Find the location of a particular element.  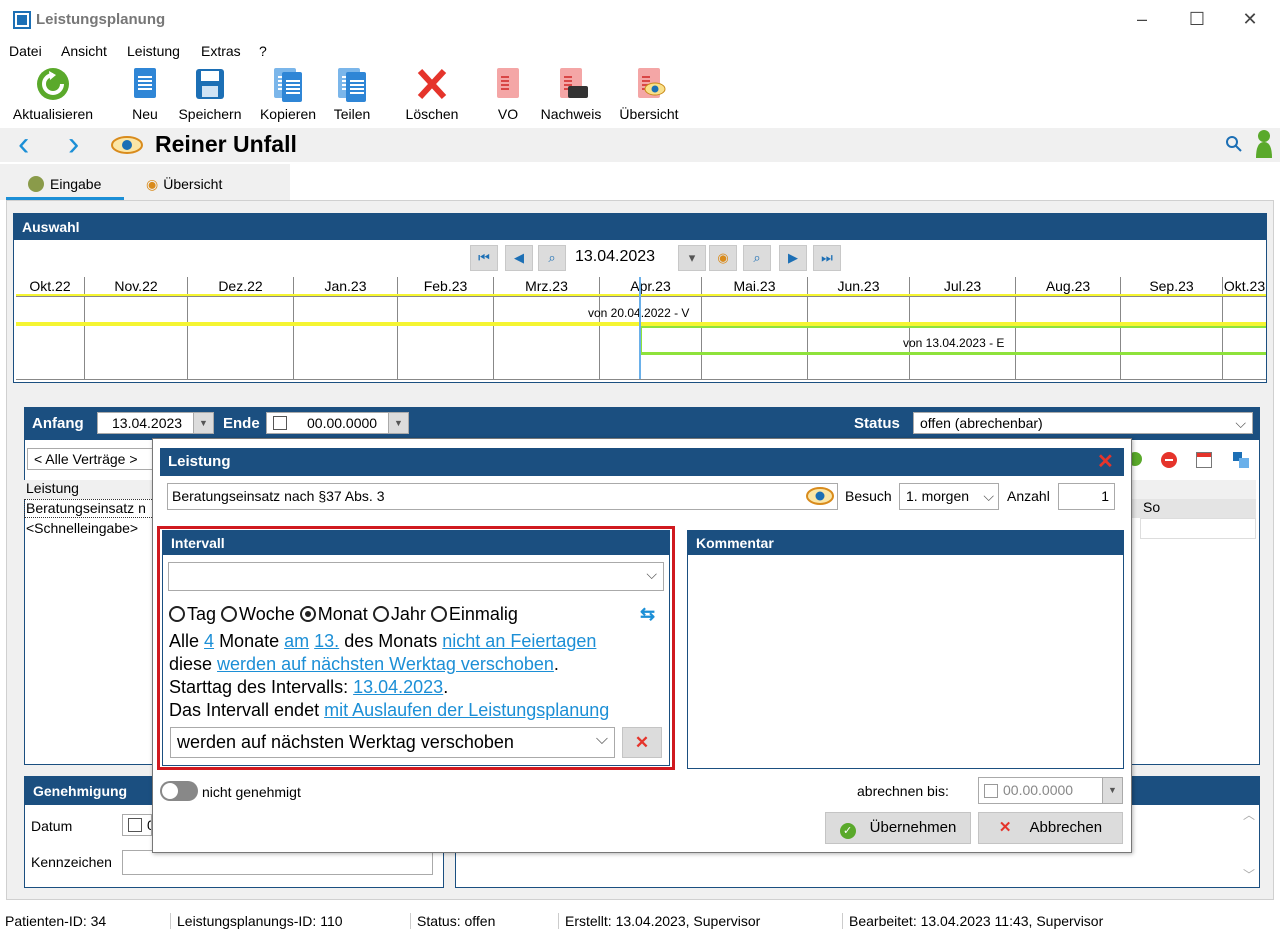

remove-icon is located at coordinates (1169, 460).